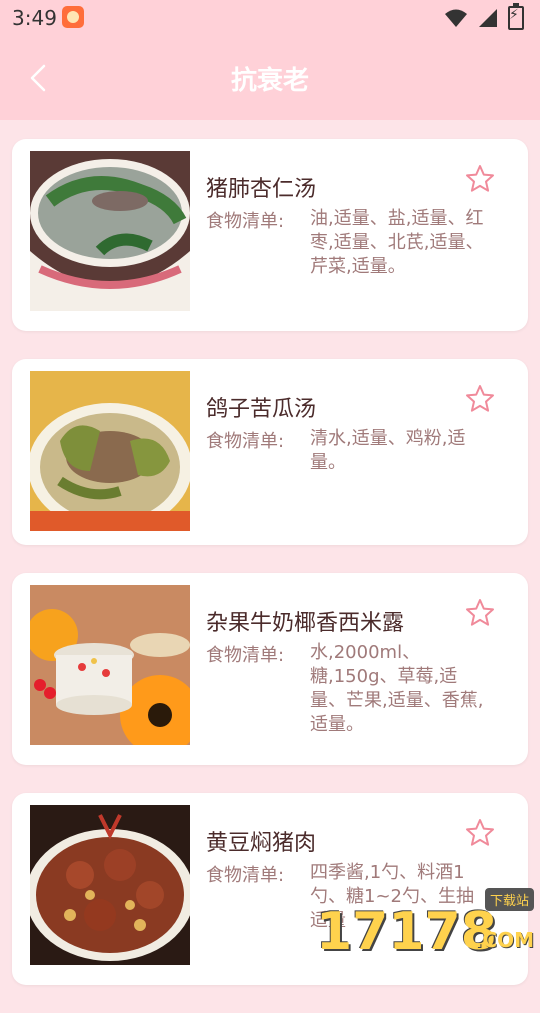 The image size is (540, 1013). I want to click on status-time: 3:49, so click(34, 18).